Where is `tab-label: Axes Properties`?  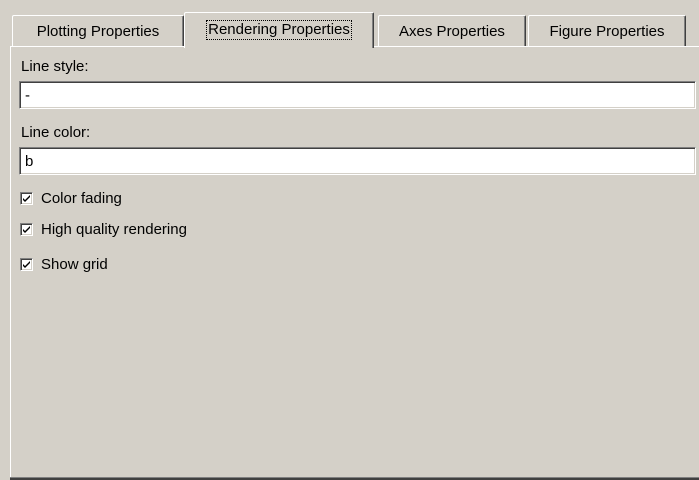
tab-label: Axes Properties is located at coordinates (452, 31).